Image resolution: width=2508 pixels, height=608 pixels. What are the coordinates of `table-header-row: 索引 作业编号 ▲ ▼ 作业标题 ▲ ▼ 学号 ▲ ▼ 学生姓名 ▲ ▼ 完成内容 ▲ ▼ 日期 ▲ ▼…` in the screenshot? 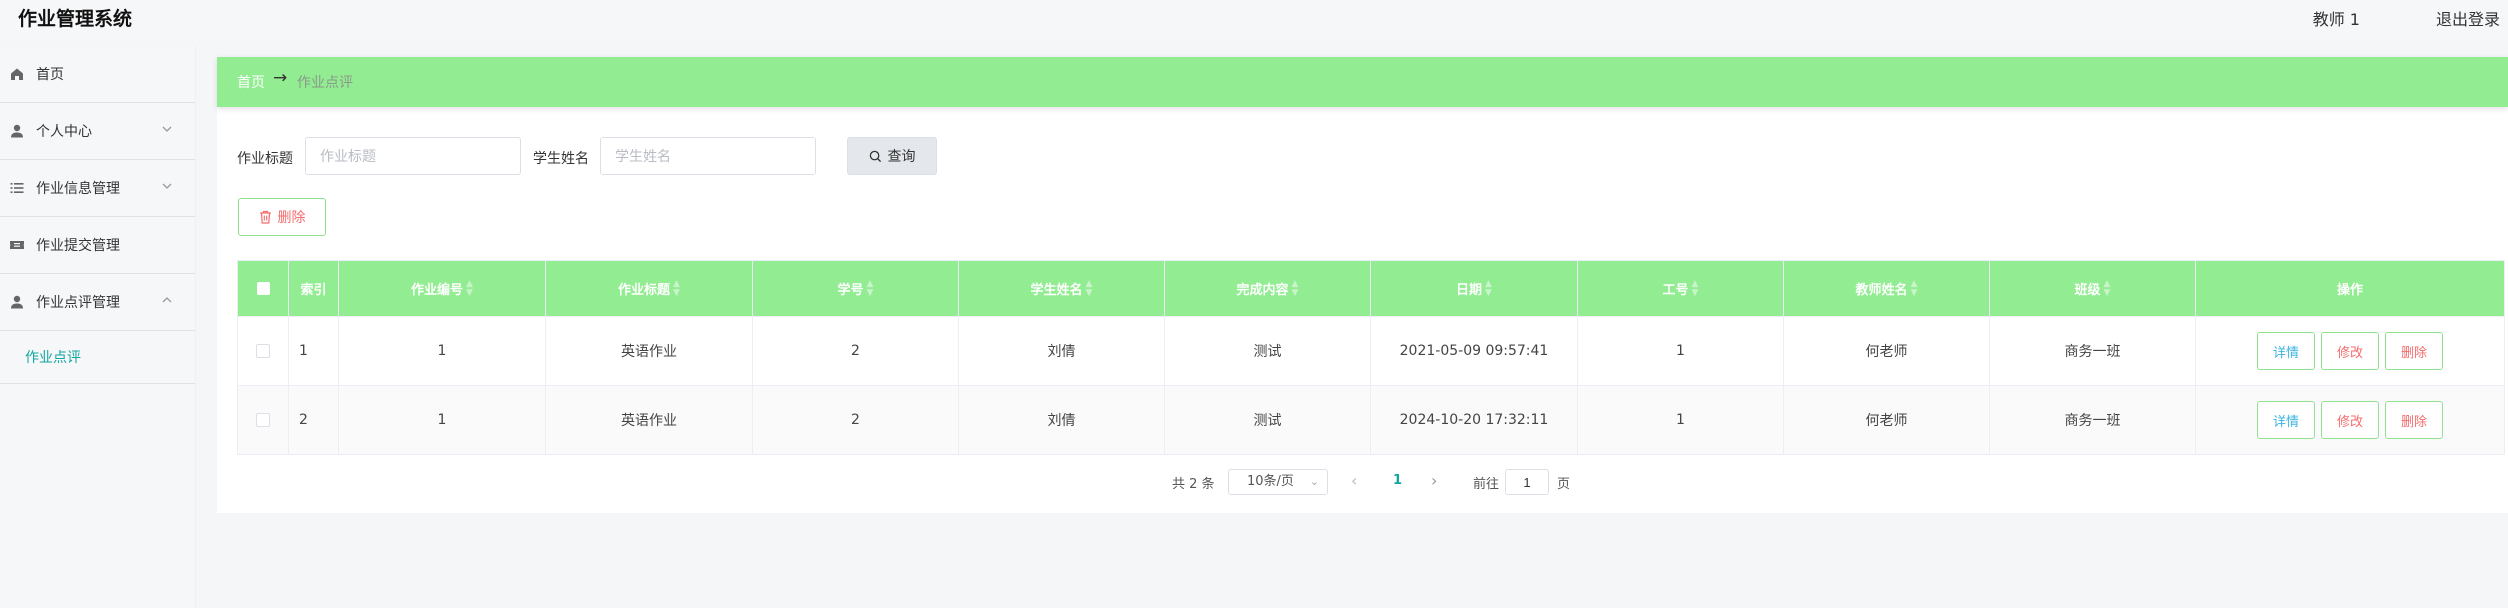 It's located at (1371, 288).